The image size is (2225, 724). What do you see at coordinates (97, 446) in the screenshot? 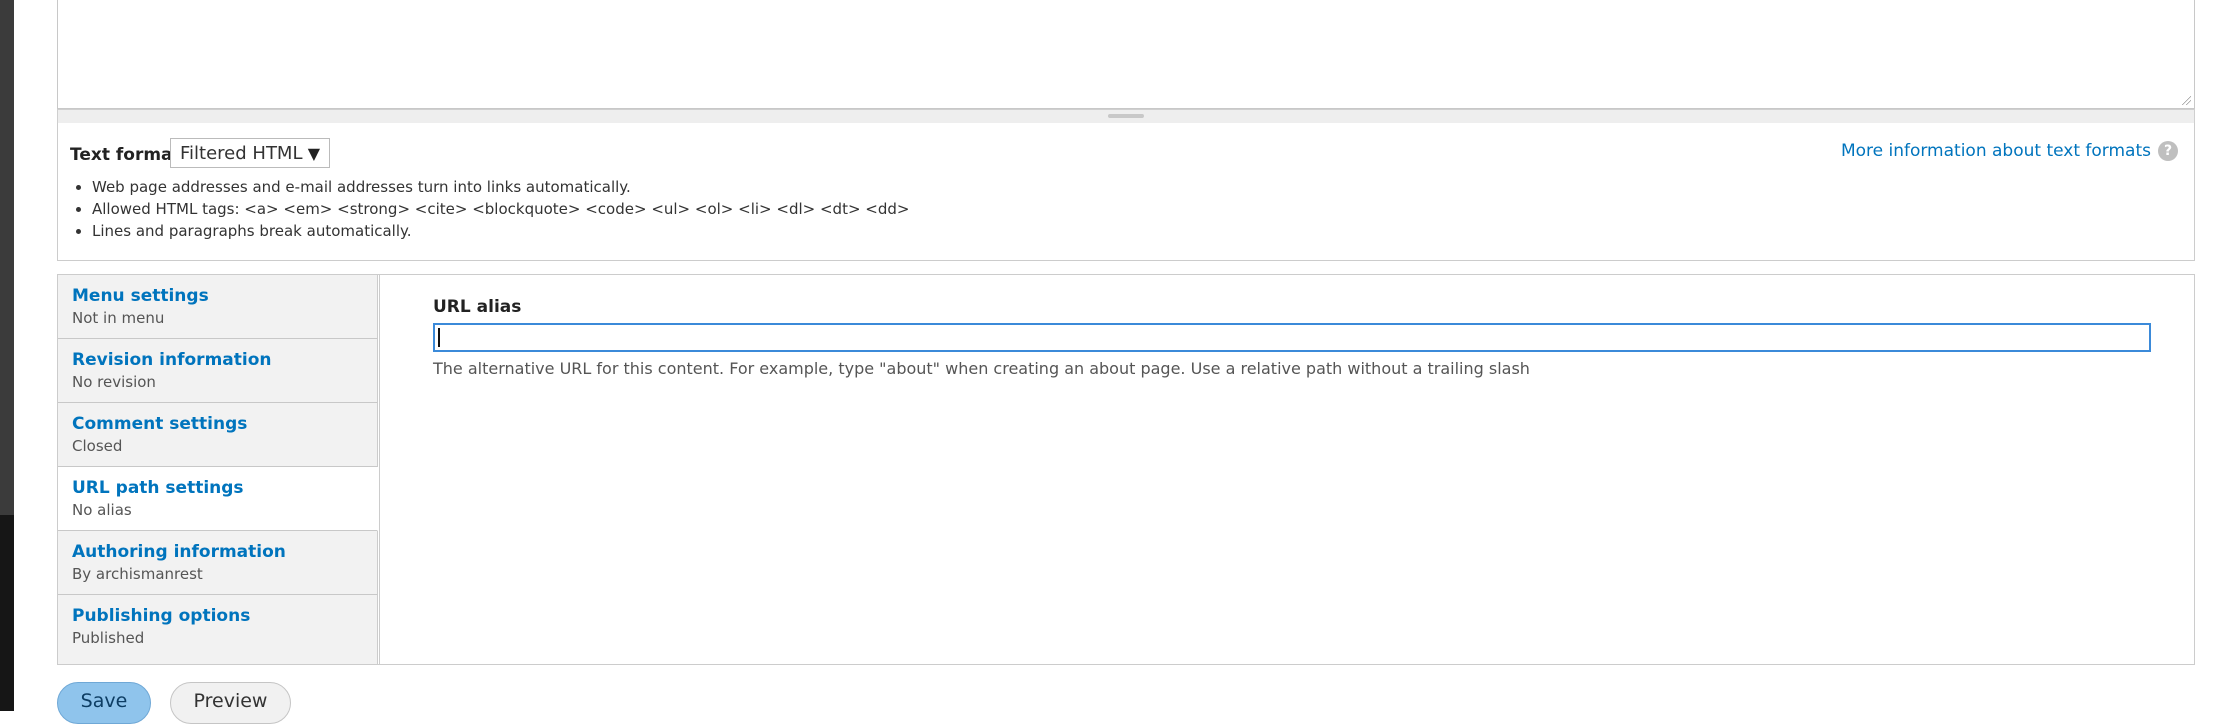
I see `vtab-summary: Closed` at bounding box center [97, 446].